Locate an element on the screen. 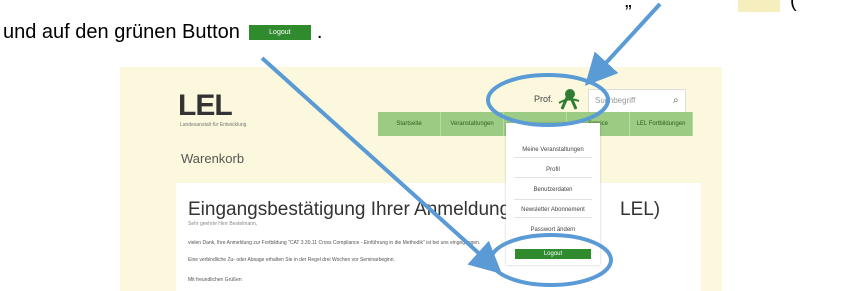 Image resolution: width=856 pixels, height=291 pixels. logout-button: Logout is located at coordinates (553, 254).